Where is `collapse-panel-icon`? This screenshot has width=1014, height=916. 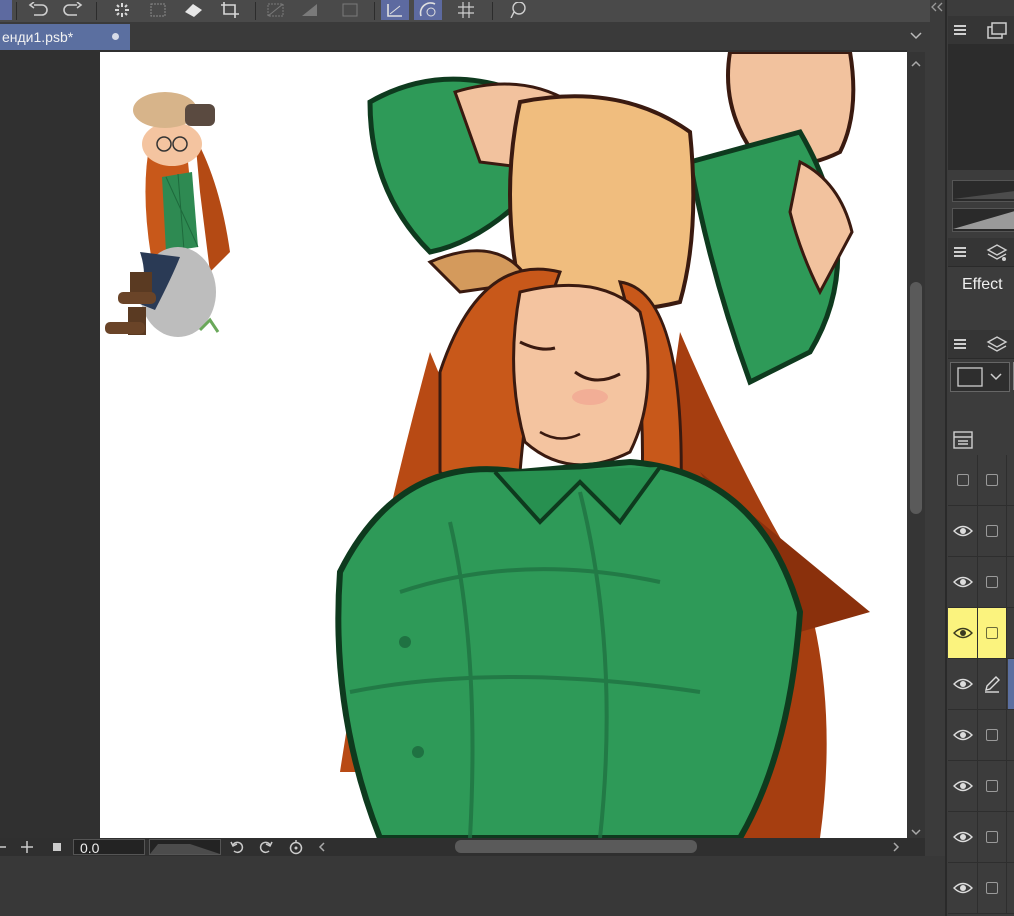
collapse-panel-icon is located at coordinates (937, 7).